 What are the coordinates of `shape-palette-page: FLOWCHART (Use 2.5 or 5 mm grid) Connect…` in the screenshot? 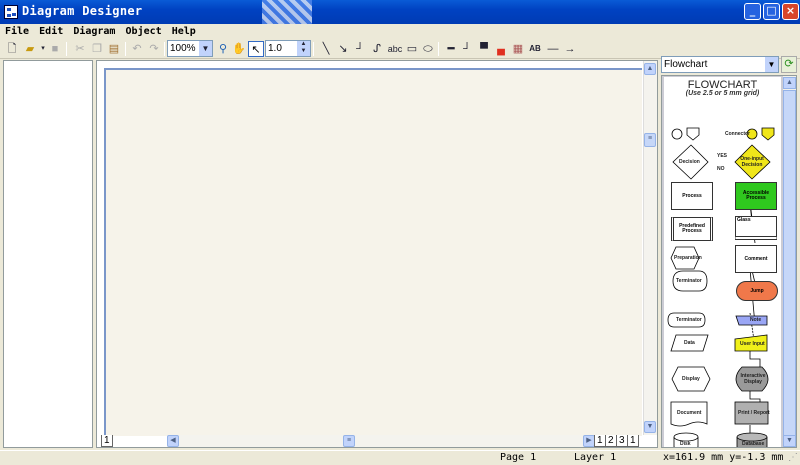 It's located at (722, 262).